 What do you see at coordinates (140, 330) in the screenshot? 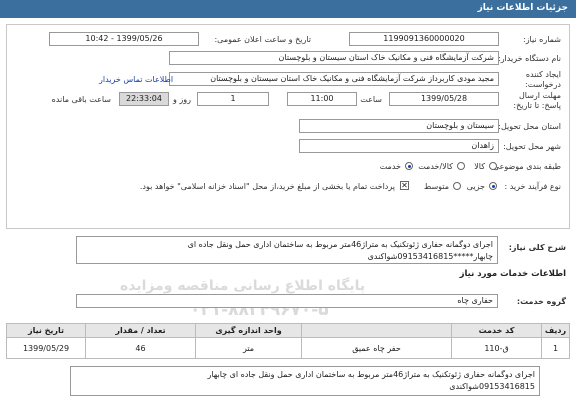
I see `col-header-qty: تعداد / مقدار` at bounding box center [140, 330].